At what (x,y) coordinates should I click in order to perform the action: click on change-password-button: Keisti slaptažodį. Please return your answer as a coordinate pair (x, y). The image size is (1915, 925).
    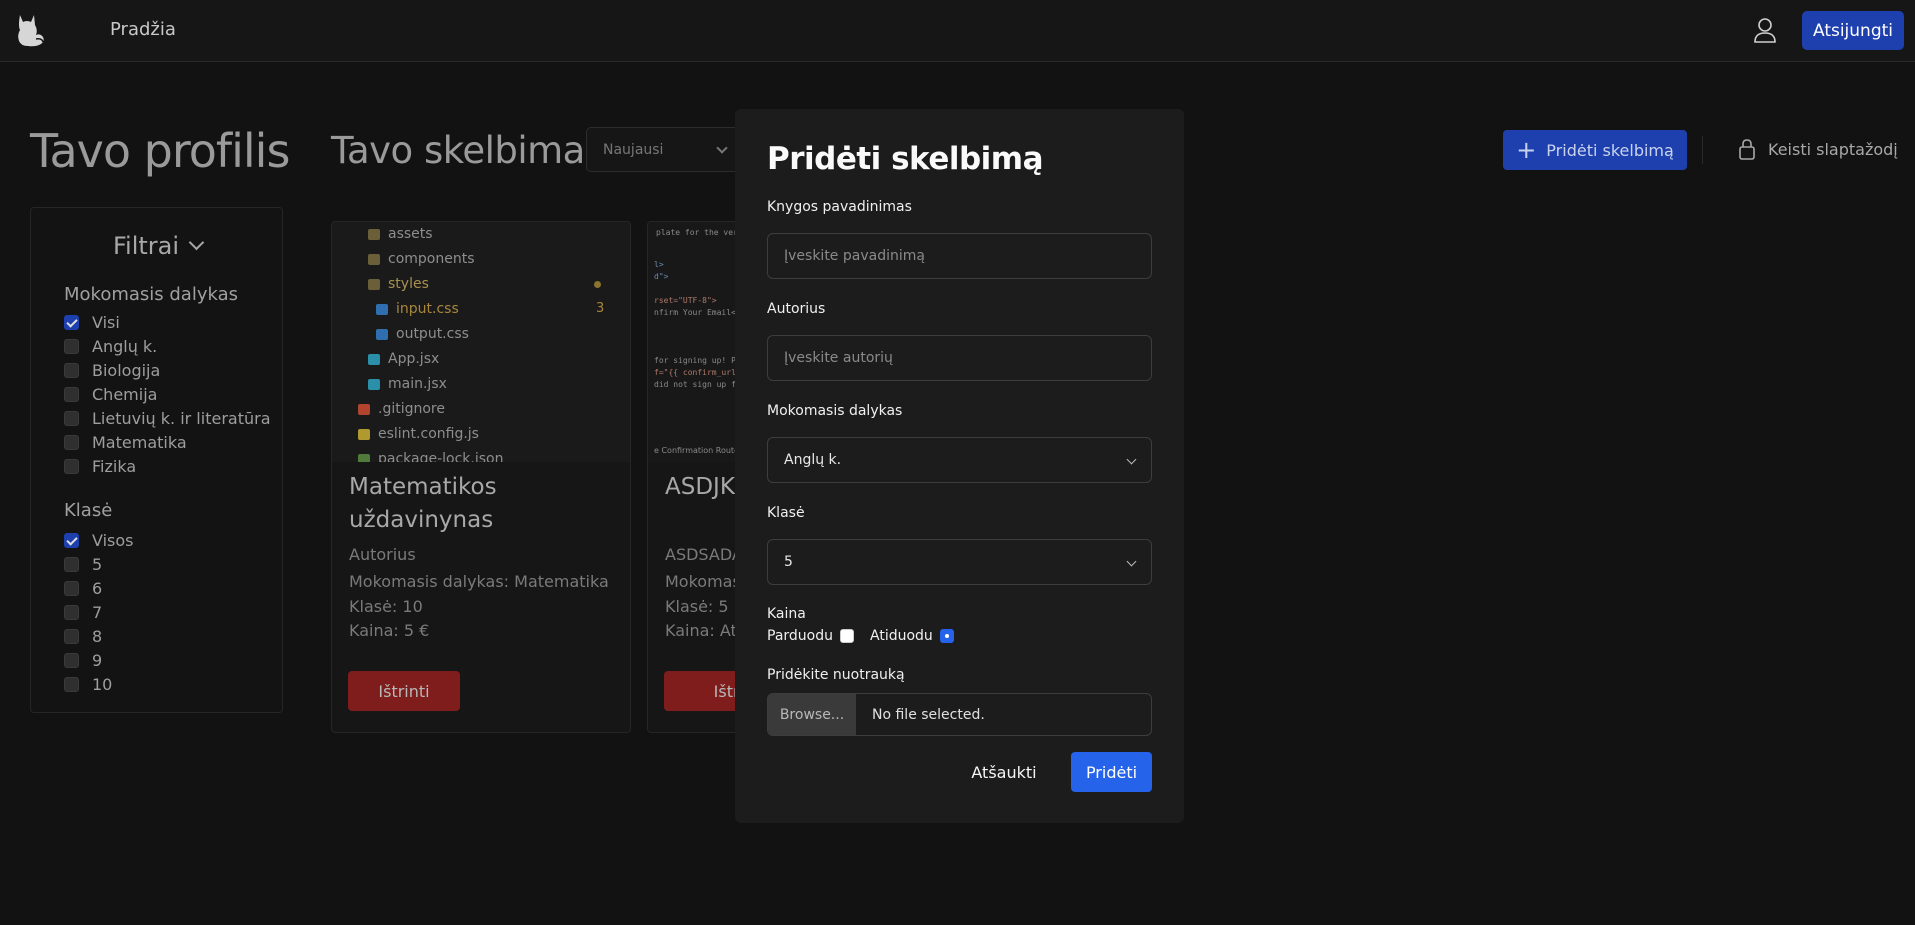
    Looking at the image, I should click on (1818, 149).